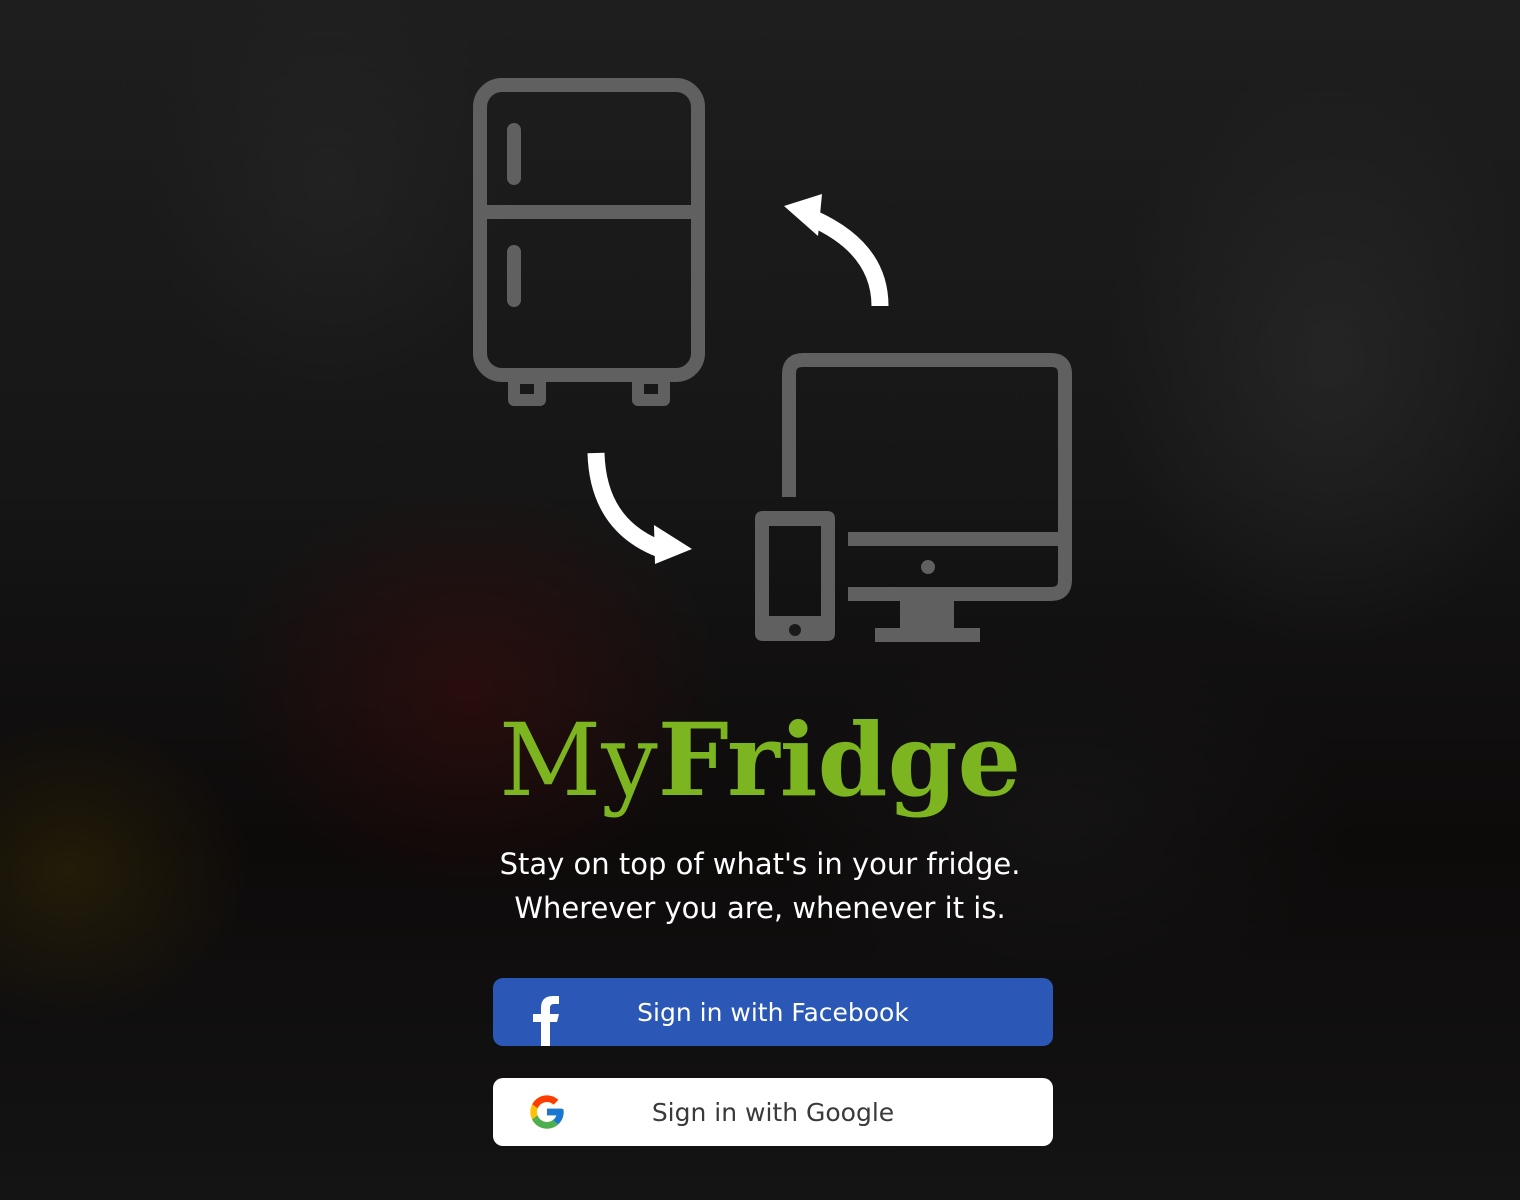 This screenshot has height=1200, width=1520. What do you see at coordinates (760, 864) in the screenshot?
I see `tagline-line-1: Stay on top of what's in your fridge.` at bounding box center [760, 864].